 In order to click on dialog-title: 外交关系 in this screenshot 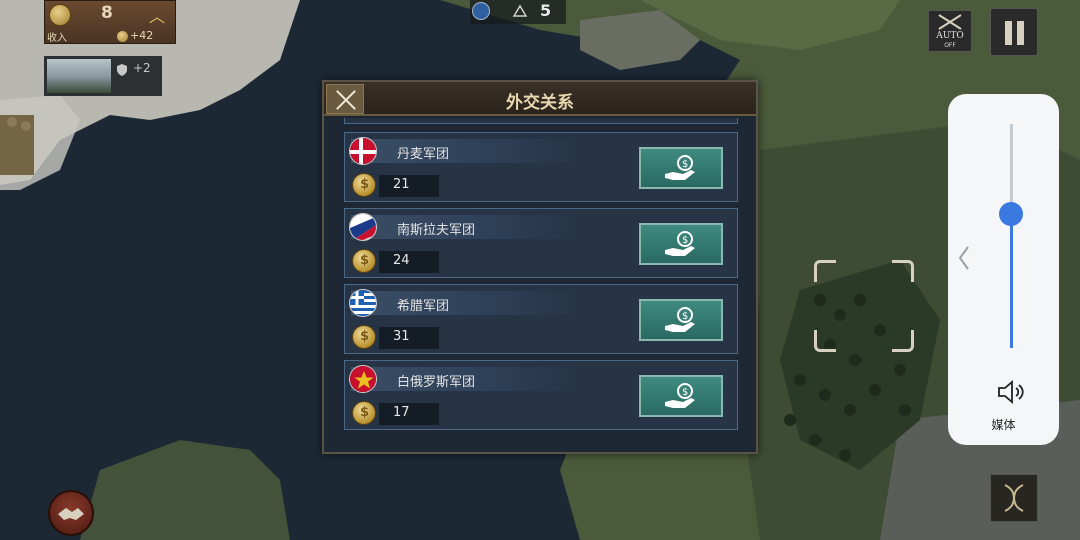, I will do `click(540, 103)`.